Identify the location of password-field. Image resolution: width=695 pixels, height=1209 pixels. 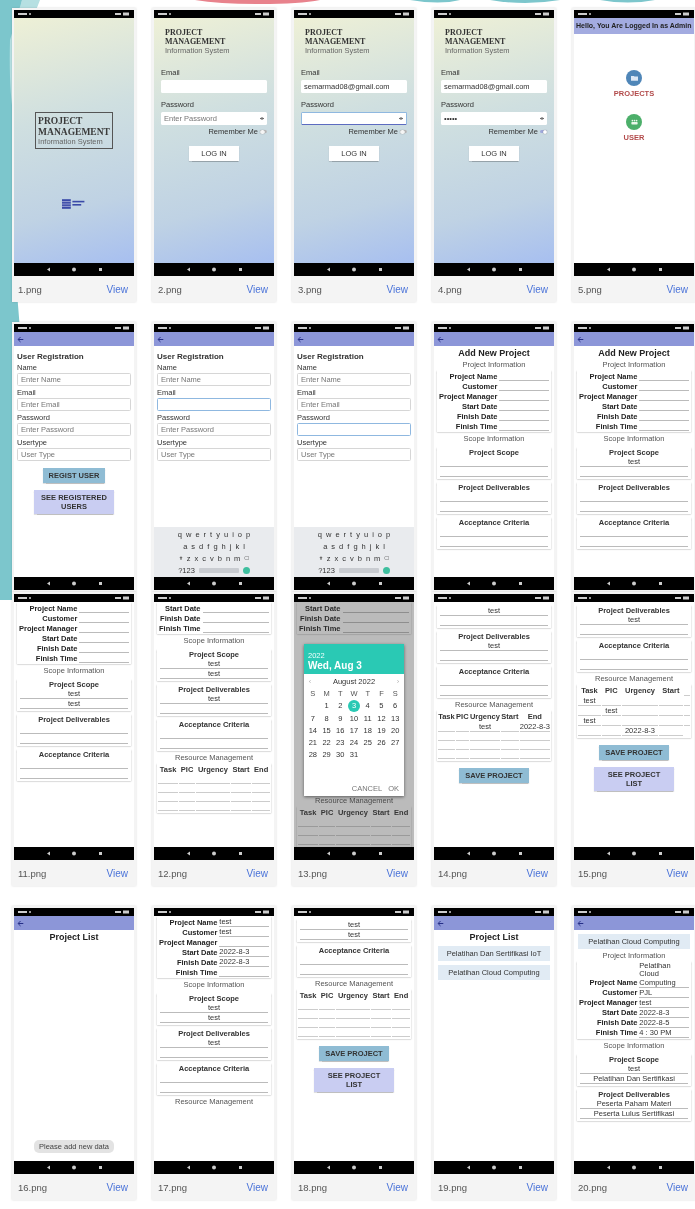
(354, 119).